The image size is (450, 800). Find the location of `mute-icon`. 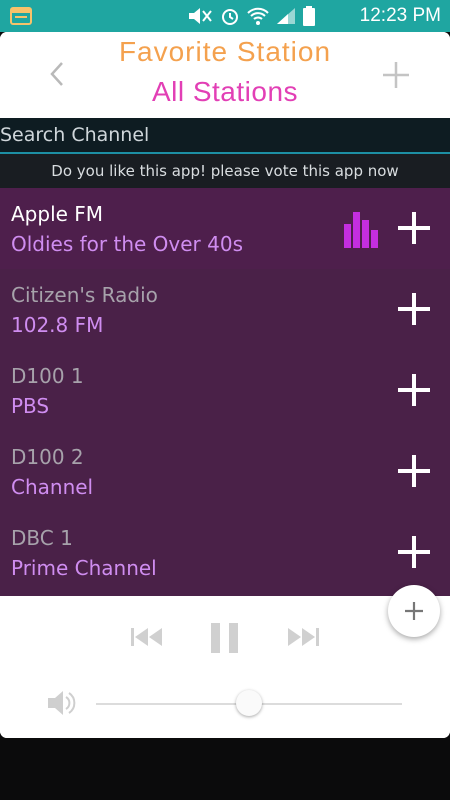

mute-icon is located at coordinates (200, 16).